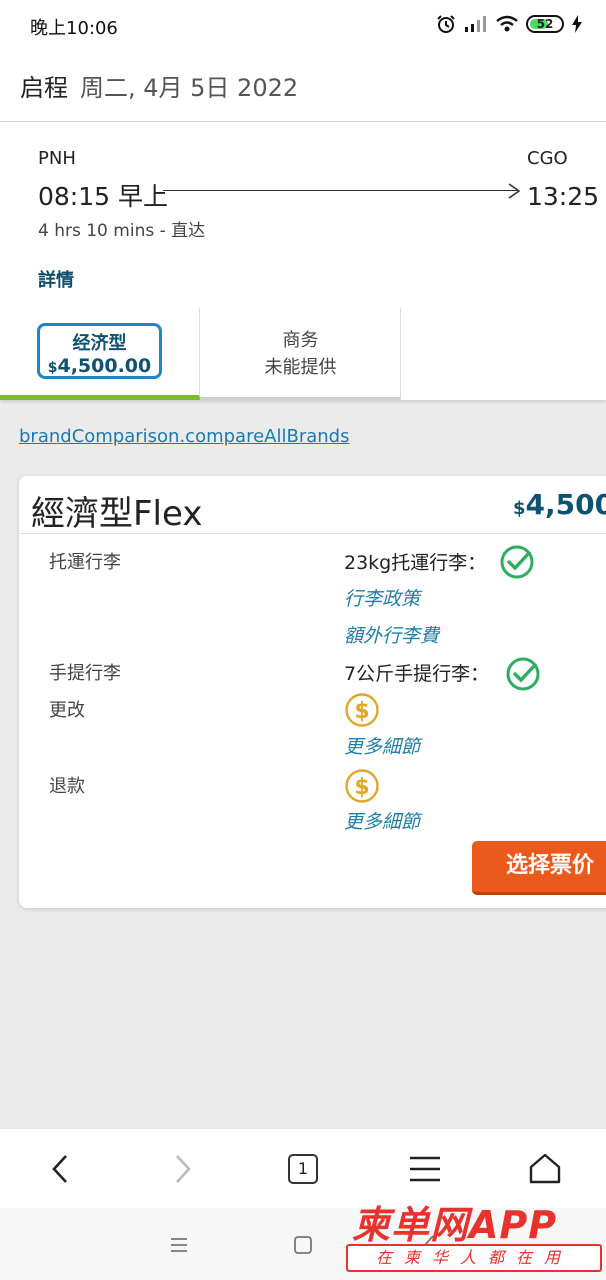 The height and width of the screenshot is (1280, 606). I want to click on compare-brands-link: brandComparison.compareAllBrands, so click(184, 436).